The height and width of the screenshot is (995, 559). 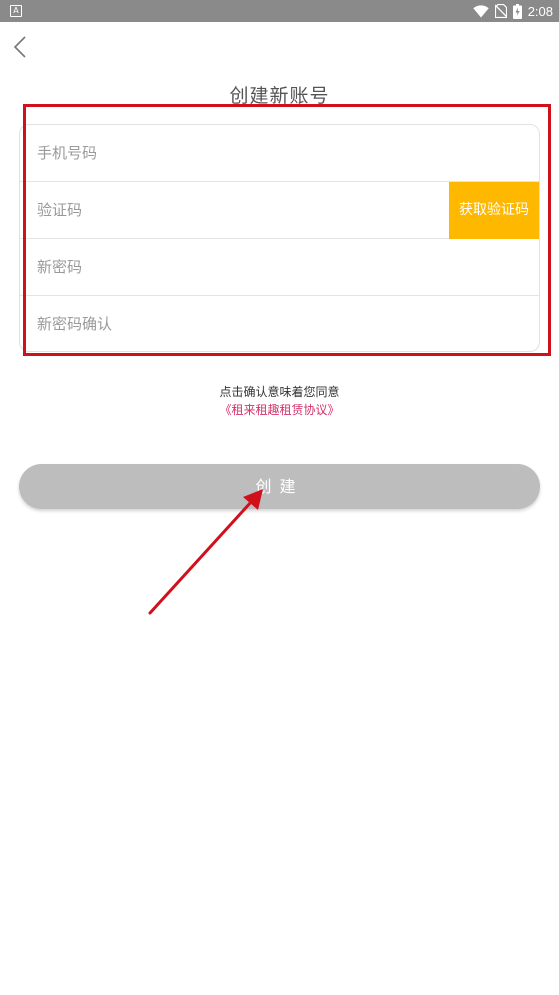 I want to click on get-code-button: 获取验证码, so click(x=494, y=210).